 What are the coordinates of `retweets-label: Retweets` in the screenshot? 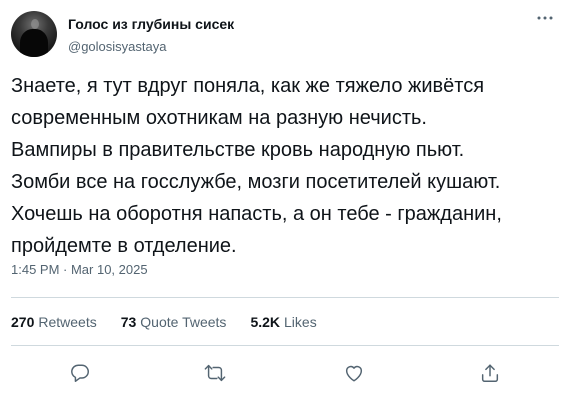 It's located at (67, 322).